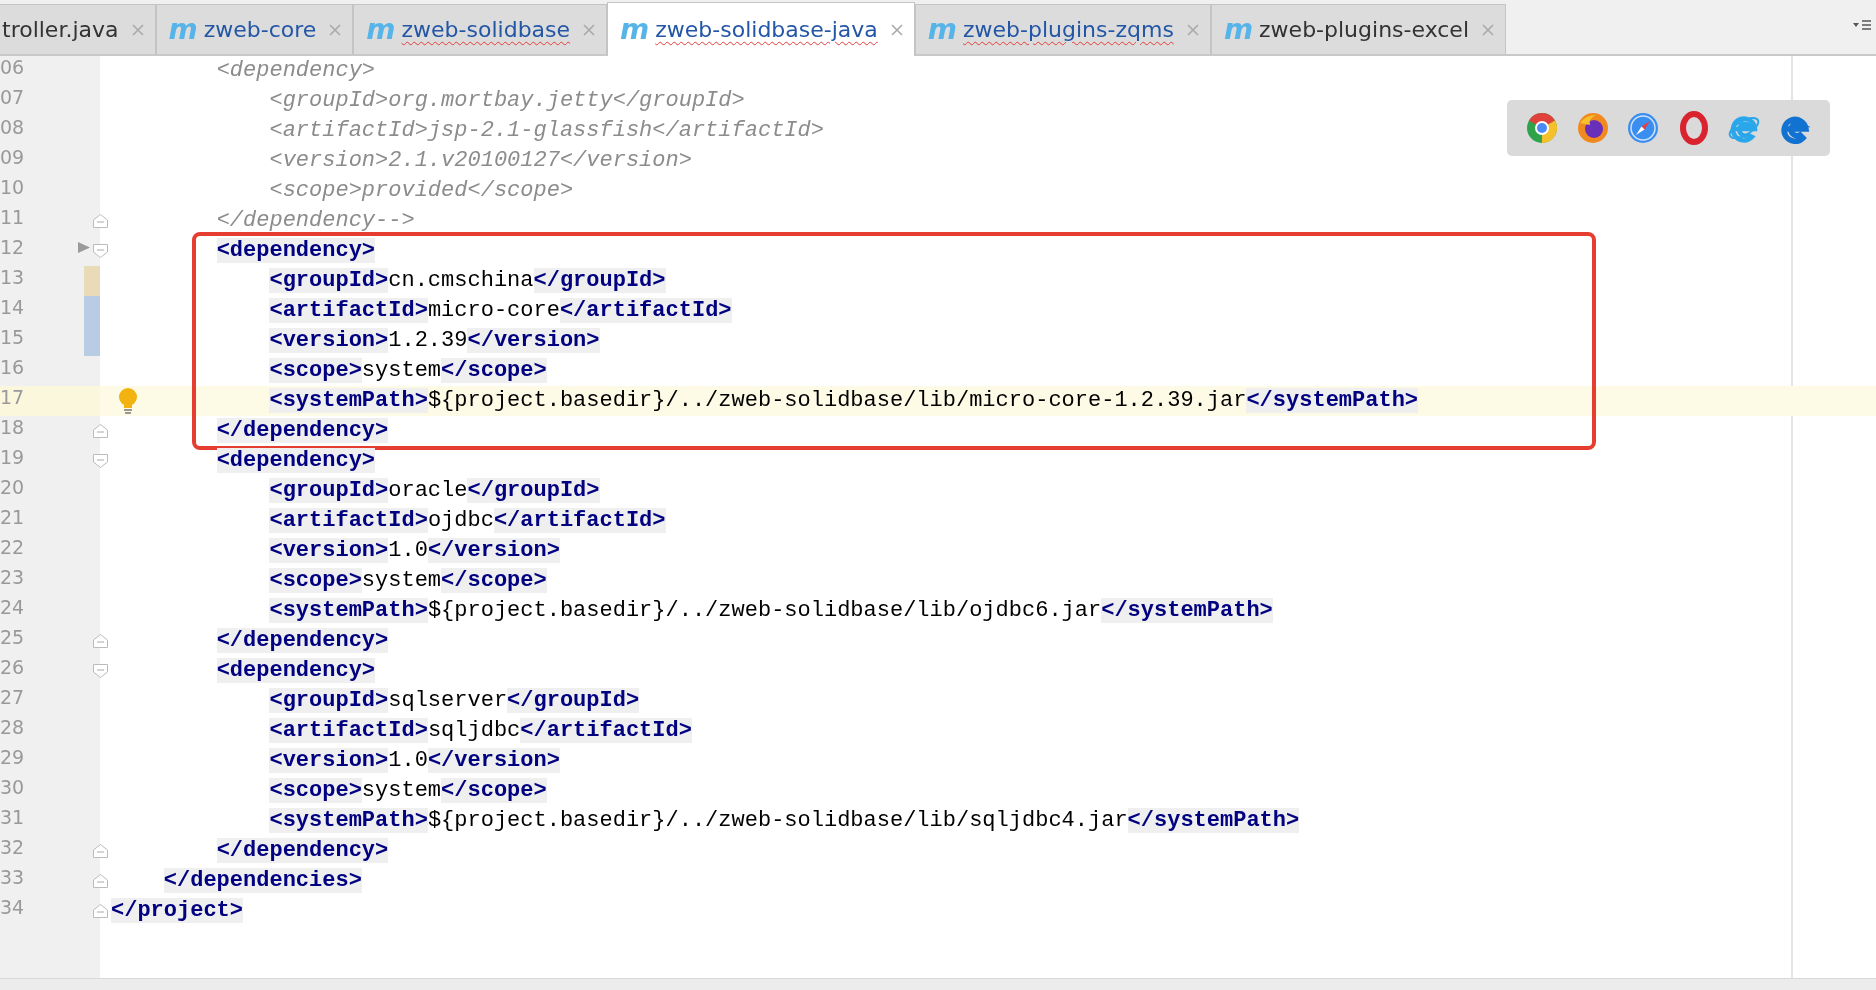  What do you see at coordinates (50, 281) in the screenshot?
I see `line-number: 13` at bounding box center [50, 281].